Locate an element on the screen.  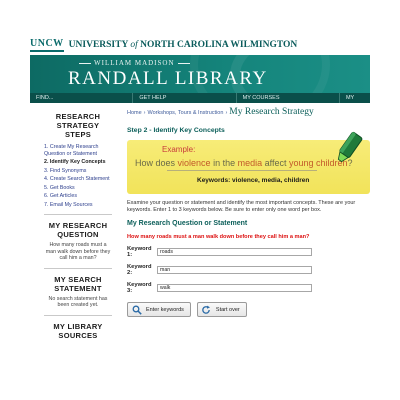
sources-heading: MY LIBRARY SOURCES is located at coordinates (78, 330).